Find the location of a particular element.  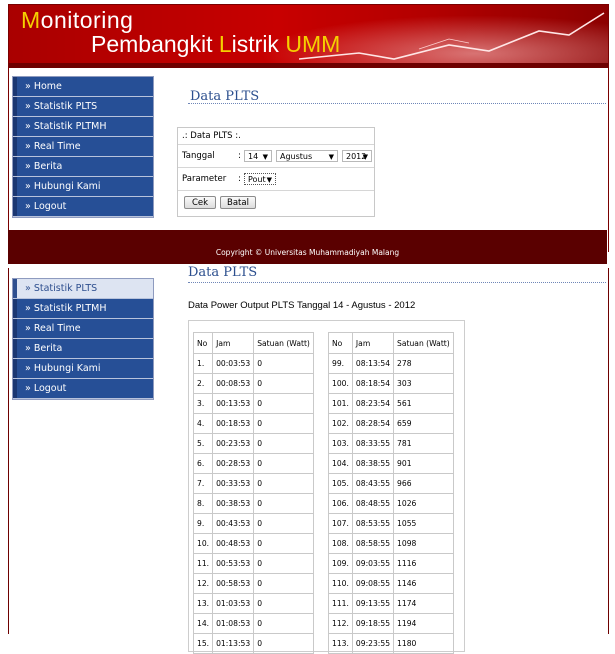

sidebar-item-home: » Home is located at coordinates (83, 87).